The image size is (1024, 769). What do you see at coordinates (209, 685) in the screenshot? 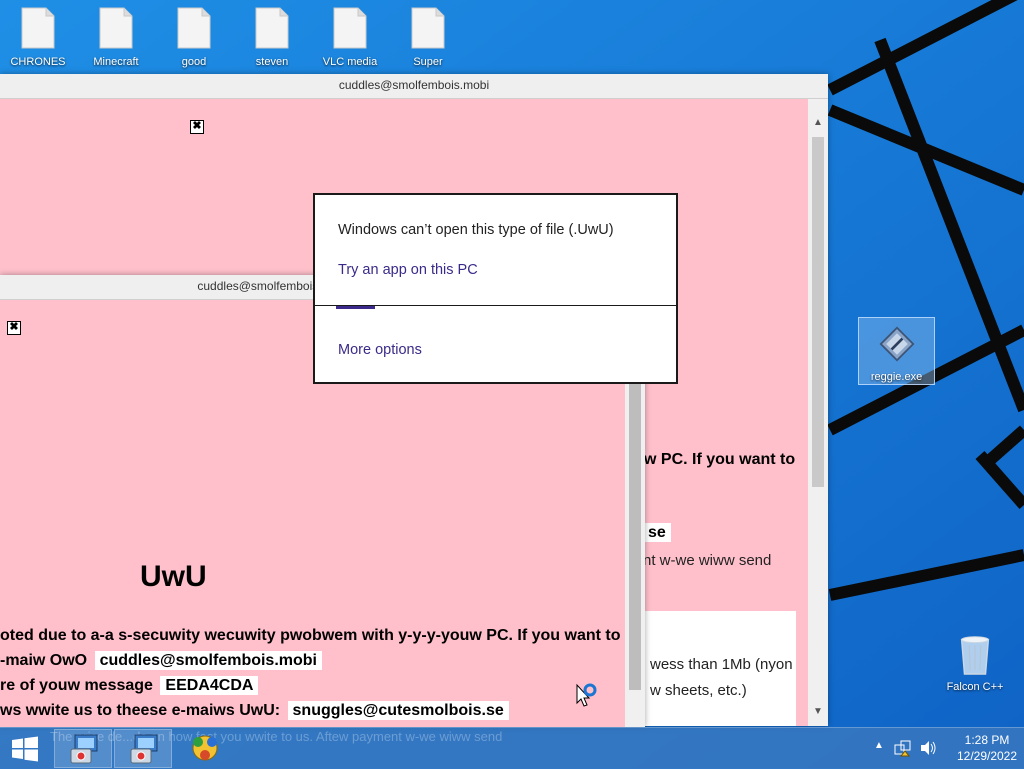
I see `id-chip: EEDA4CDA` at bounding box center [209, 685].